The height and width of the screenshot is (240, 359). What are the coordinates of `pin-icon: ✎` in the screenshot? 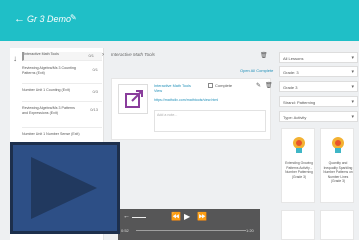 It's located at (258, 85).